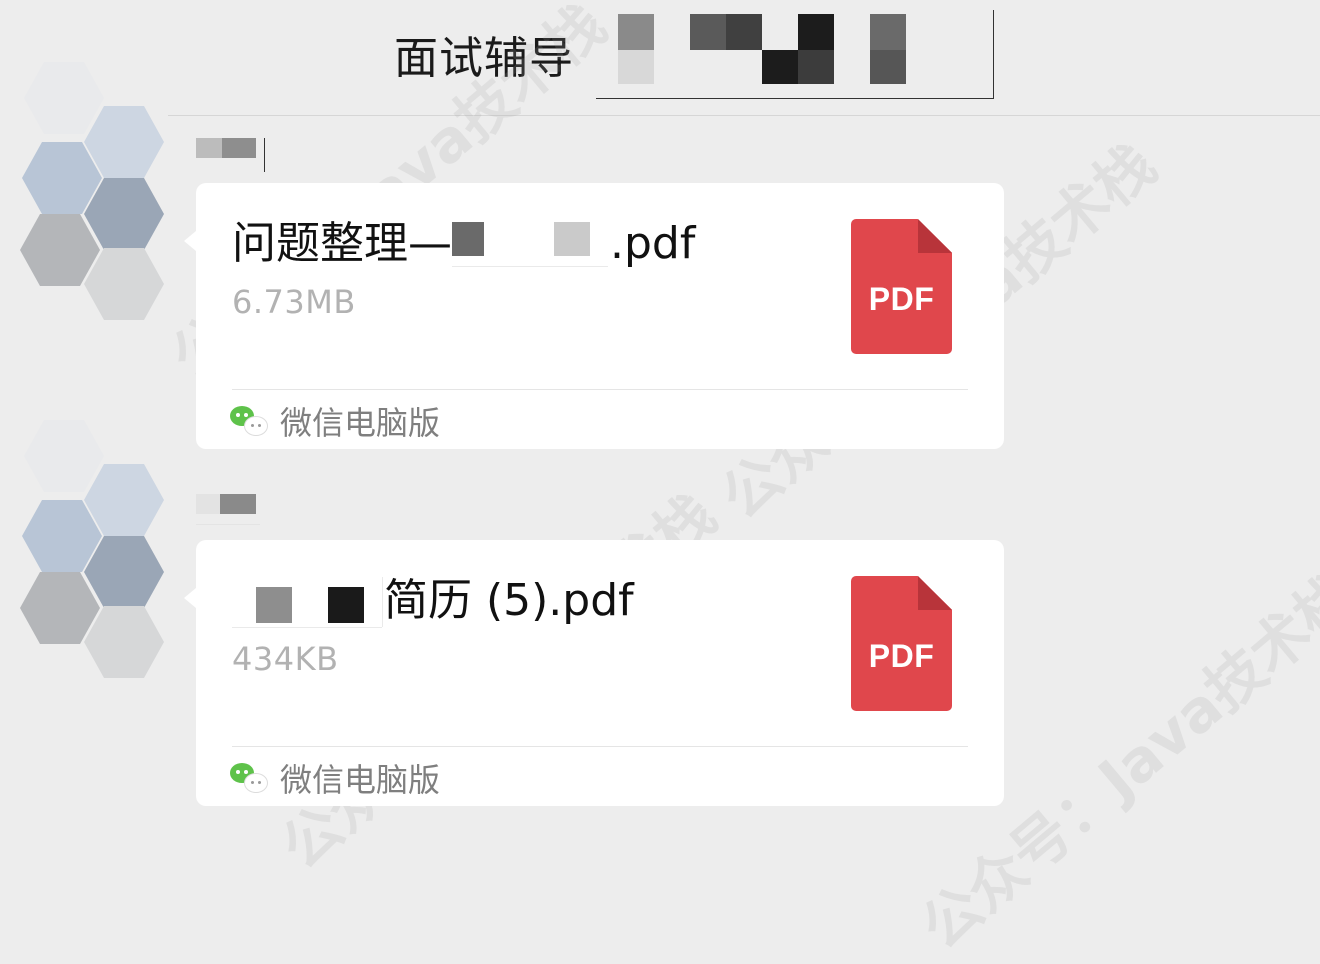  Describe the element at coordinates (993, 54) in the screenshot. I see `title-redaction-edge` at that location.